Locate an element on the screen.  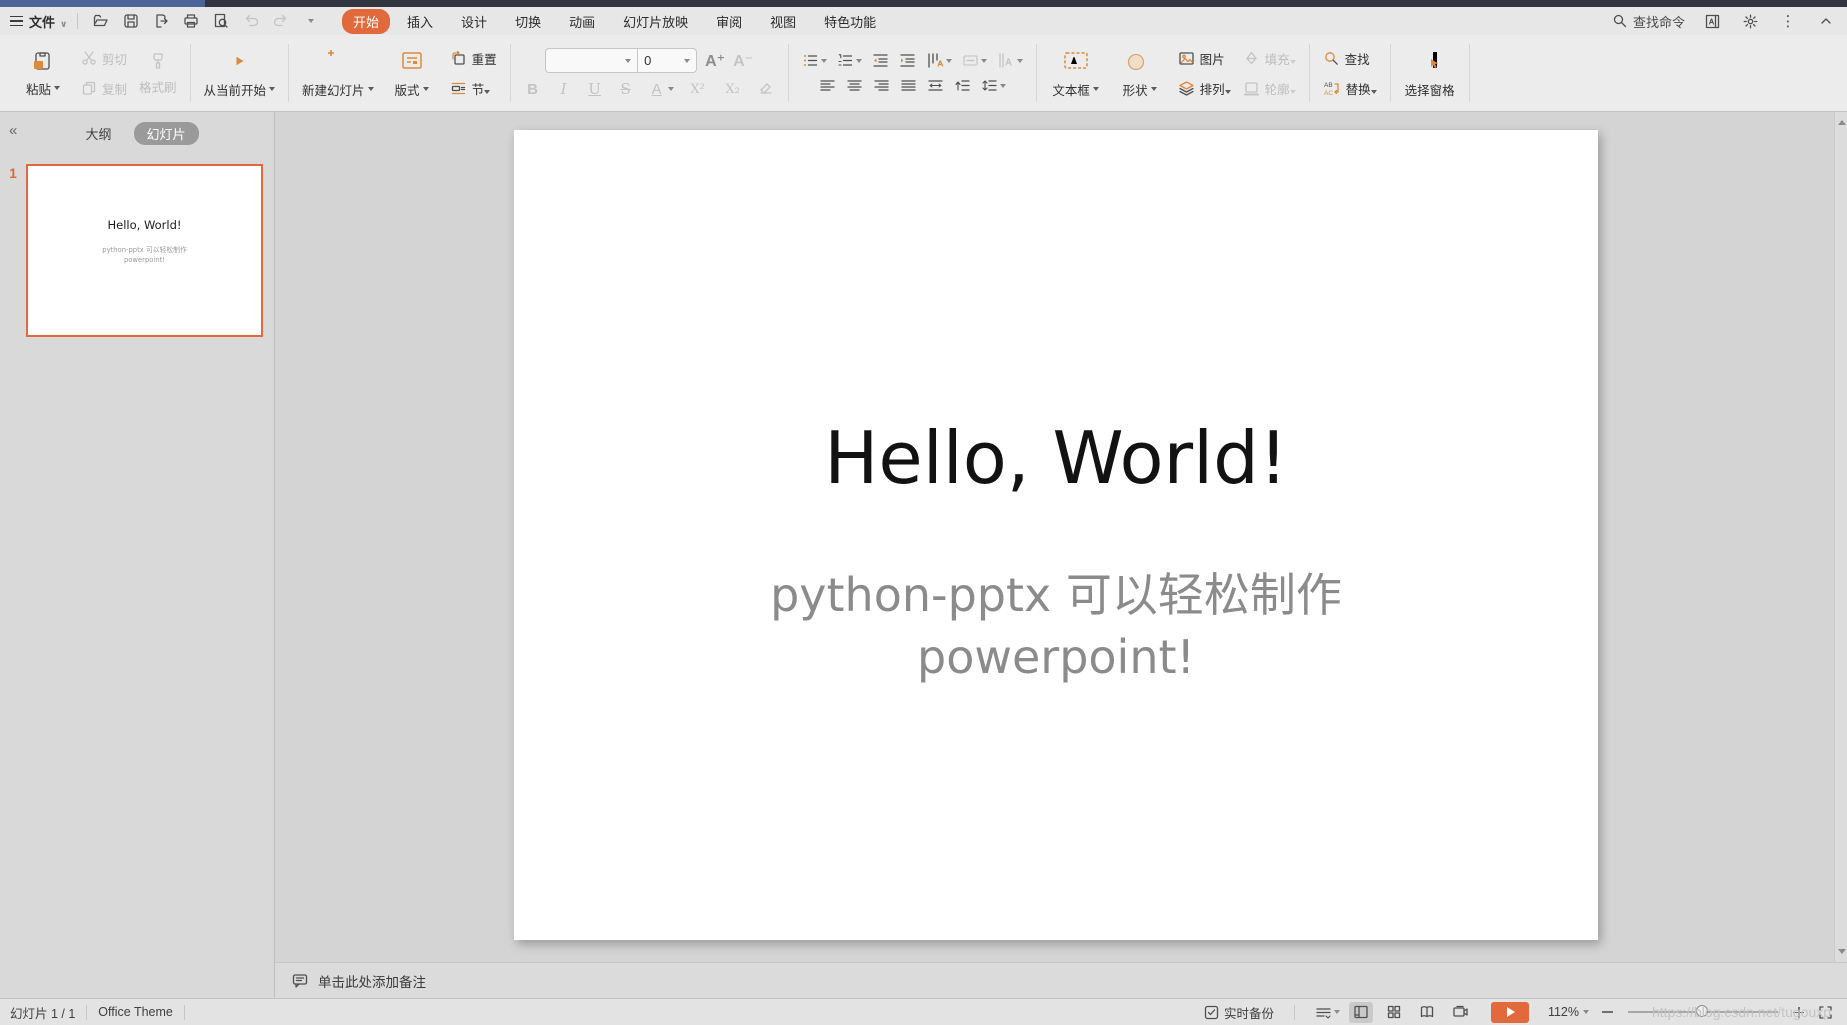
file-menu-button: 文件 ∨ is located at coordinates (48, 21).